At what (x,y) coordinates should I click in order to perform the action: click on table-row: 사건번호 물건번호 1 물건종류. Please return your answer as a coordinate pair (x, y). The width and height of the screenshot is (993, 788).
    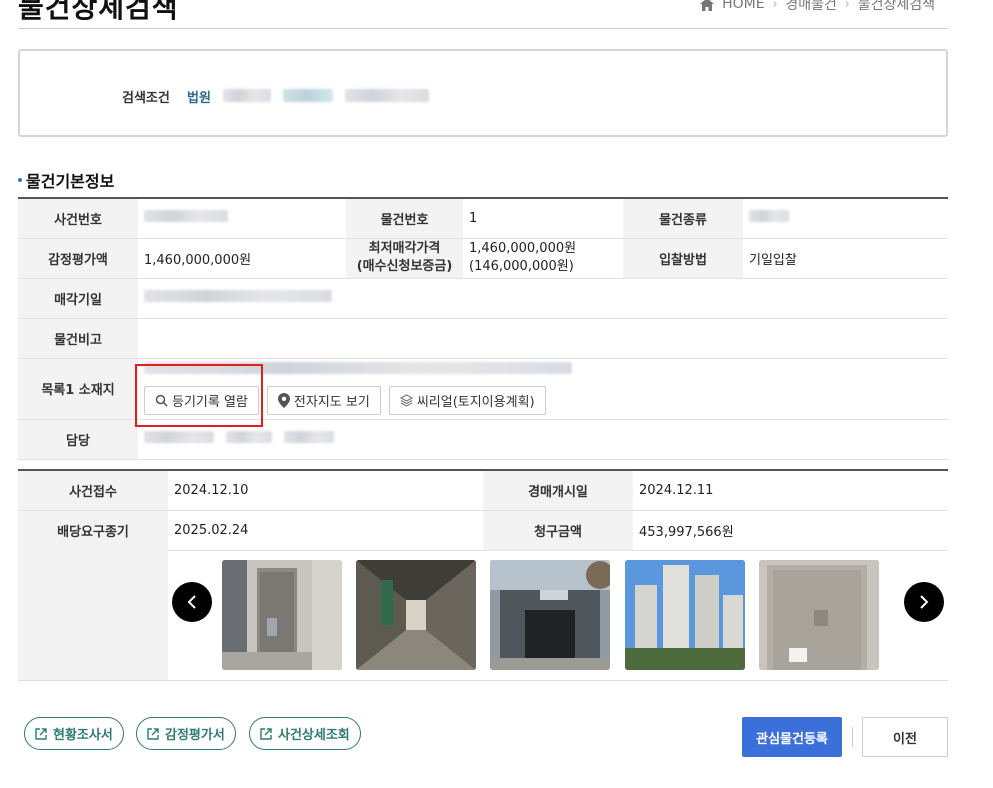
    Looking at the image, I should click on (483, 218).